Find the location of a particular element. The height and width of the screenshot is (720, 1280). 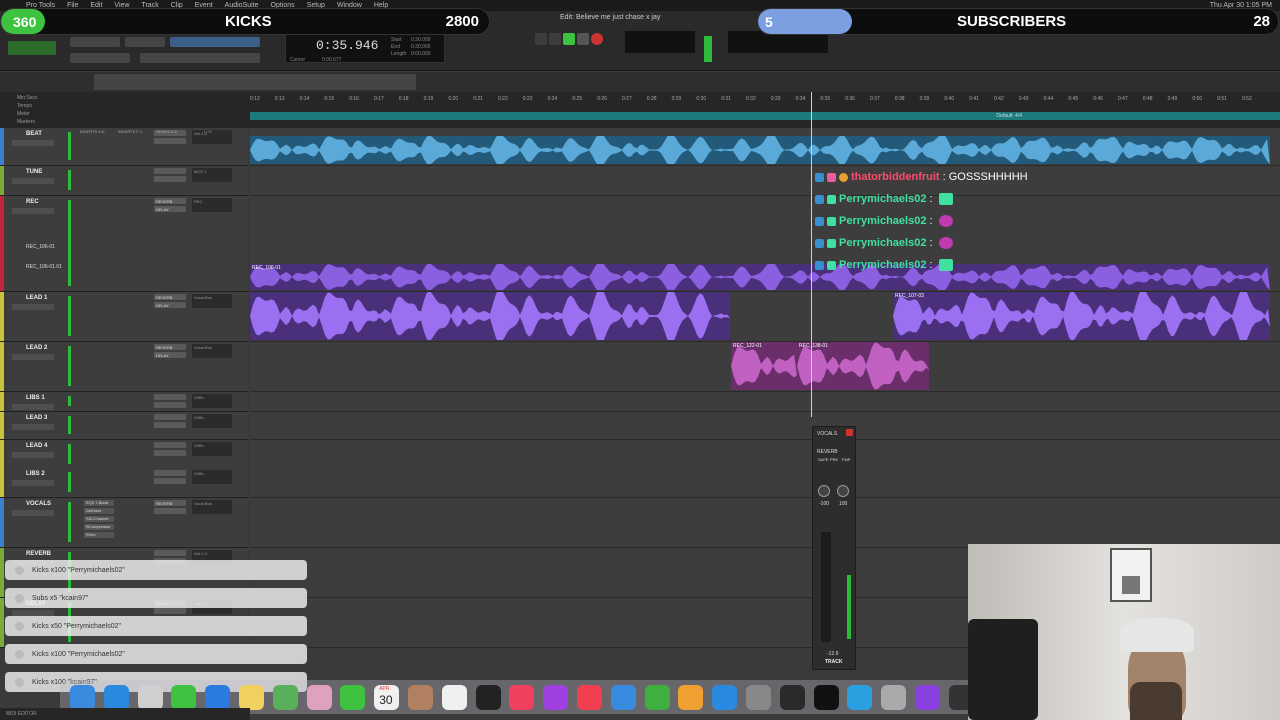

edit-tools is located at coordinates (215, 42).